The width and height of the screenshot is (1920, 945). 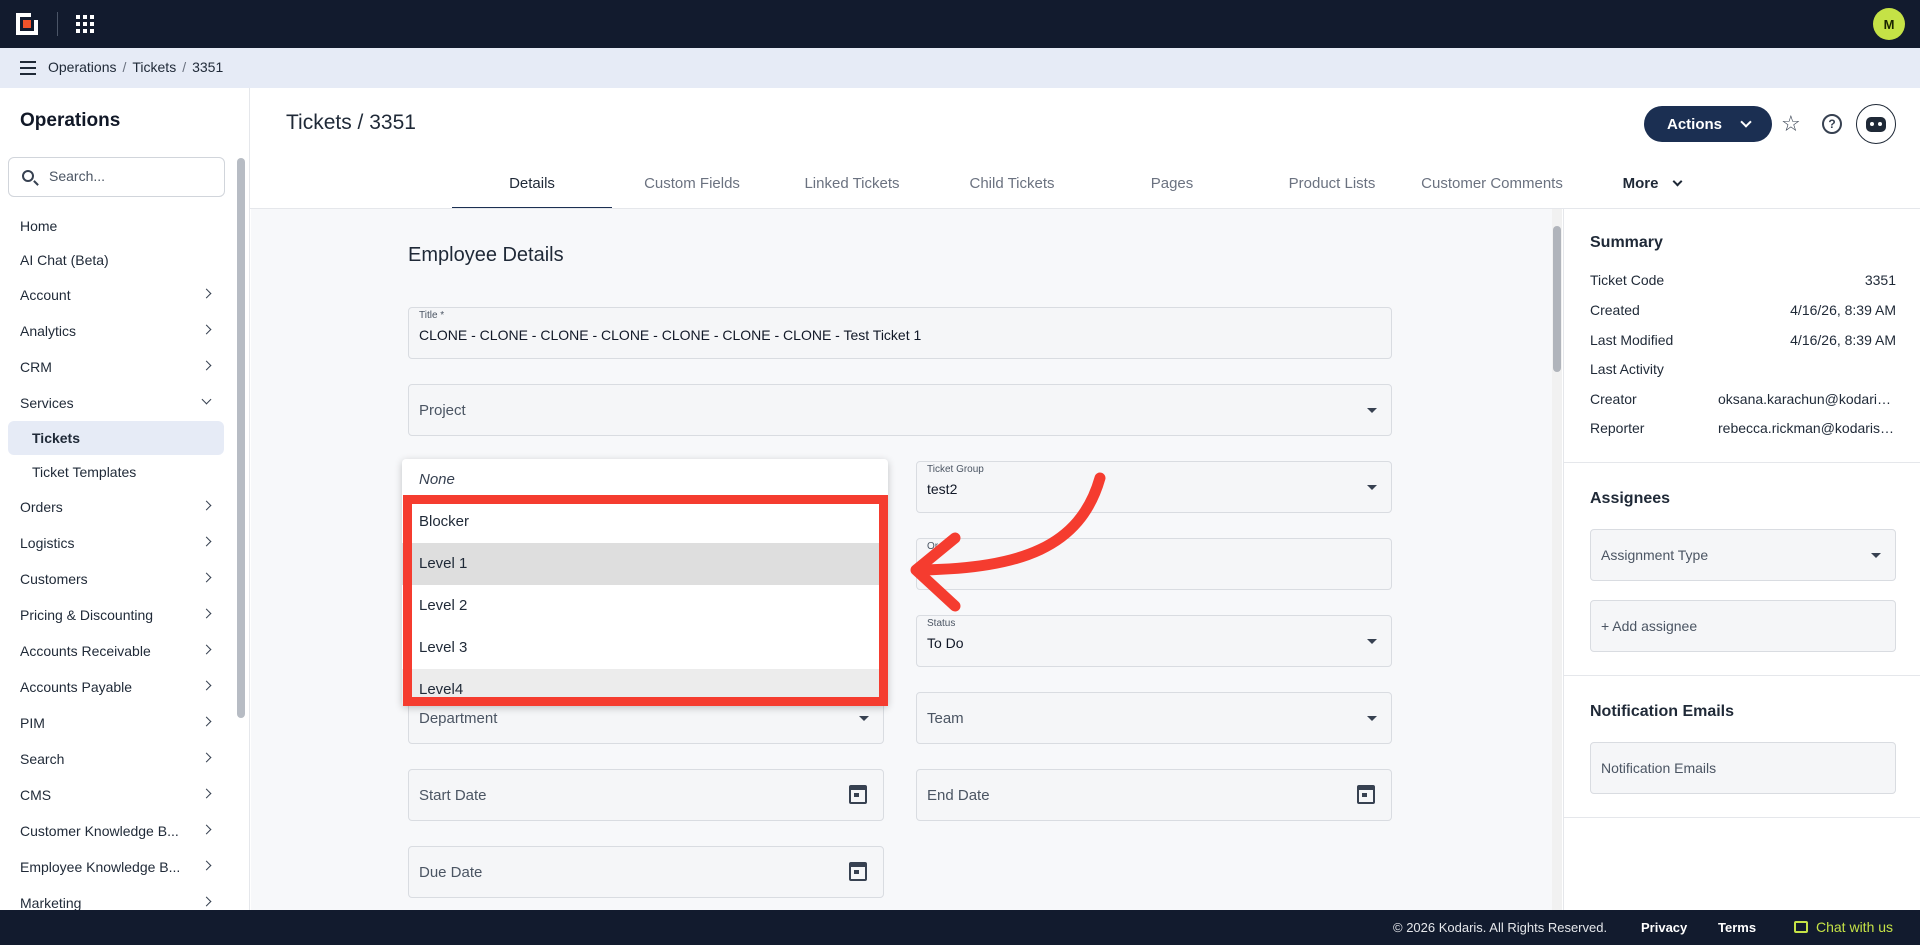 What do you see at coordinates (1737, 927) in the screenshot?
I see `terms-link: Terms` at bounding box center [1737, 927].